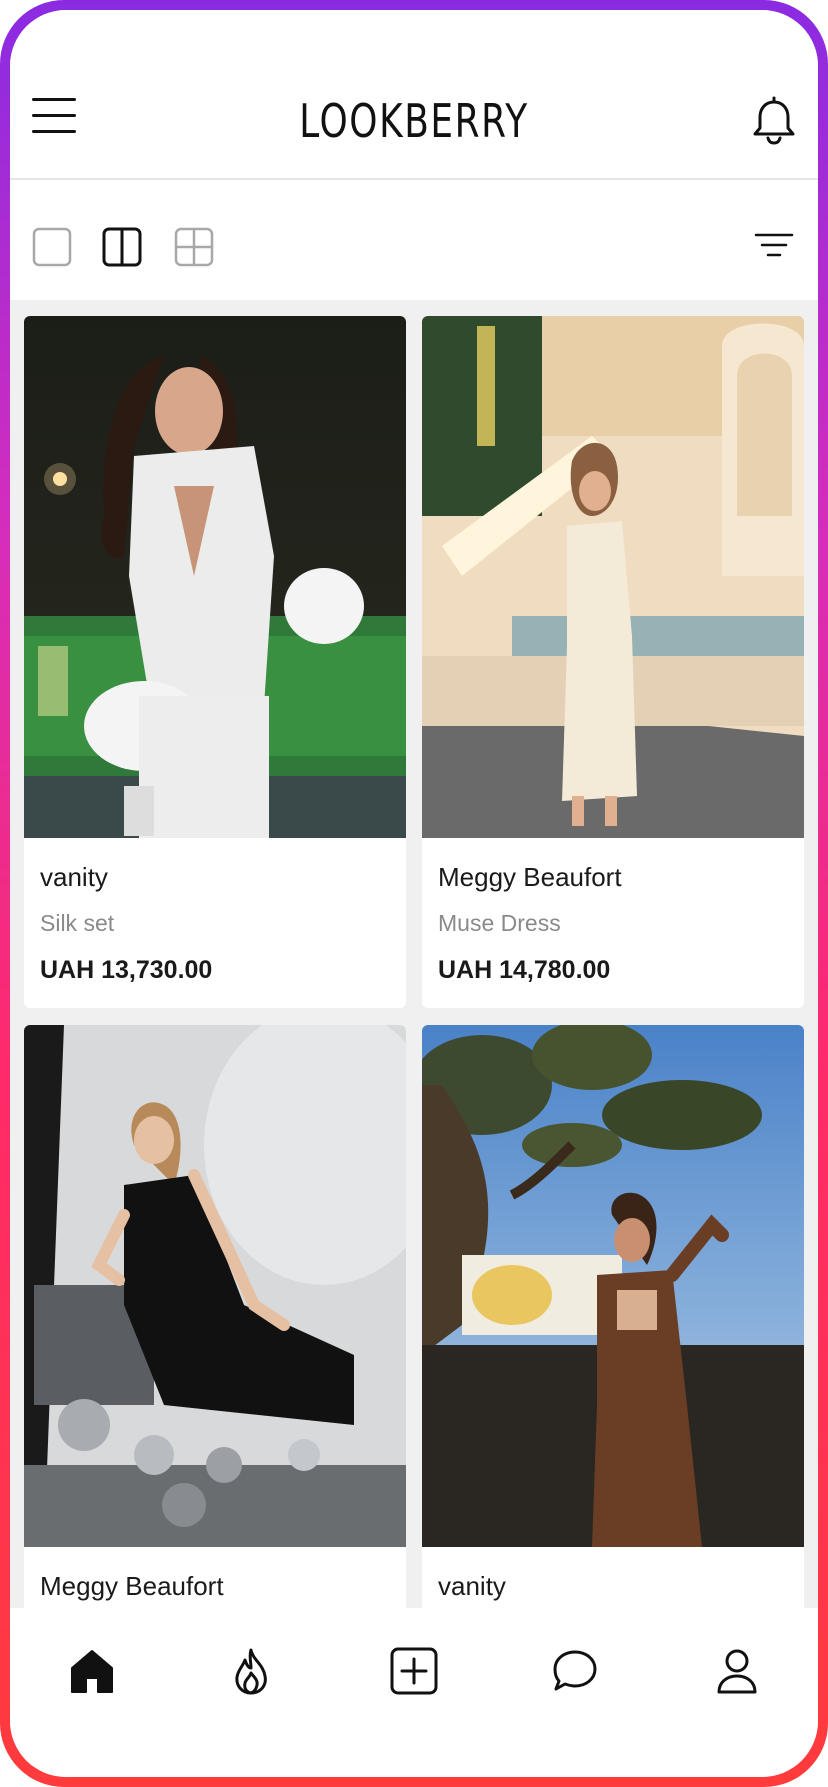 This screenshot has width=828, height=1787. I want to click on bottom-navigation, so click(414, 1692).